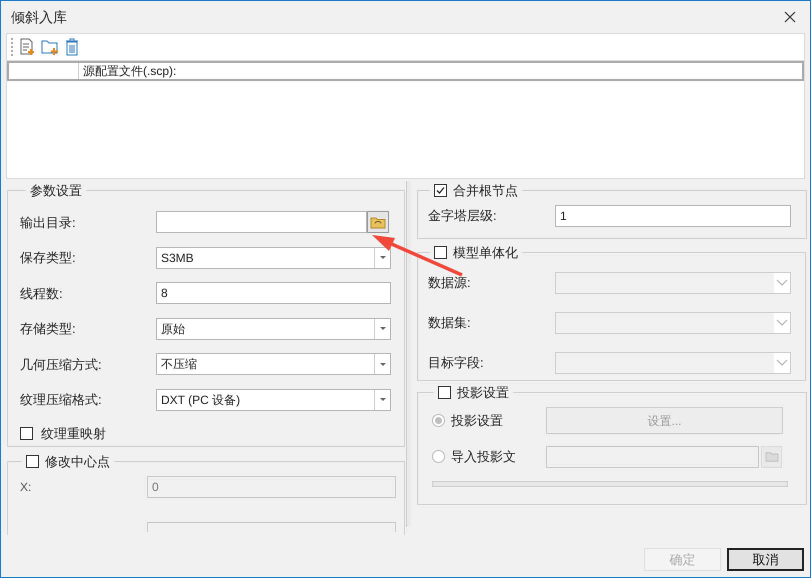 The image size is (811, 578). Describe the element at coordinates (72, 47) in the screenshot. I see `delete-icon` at that location.